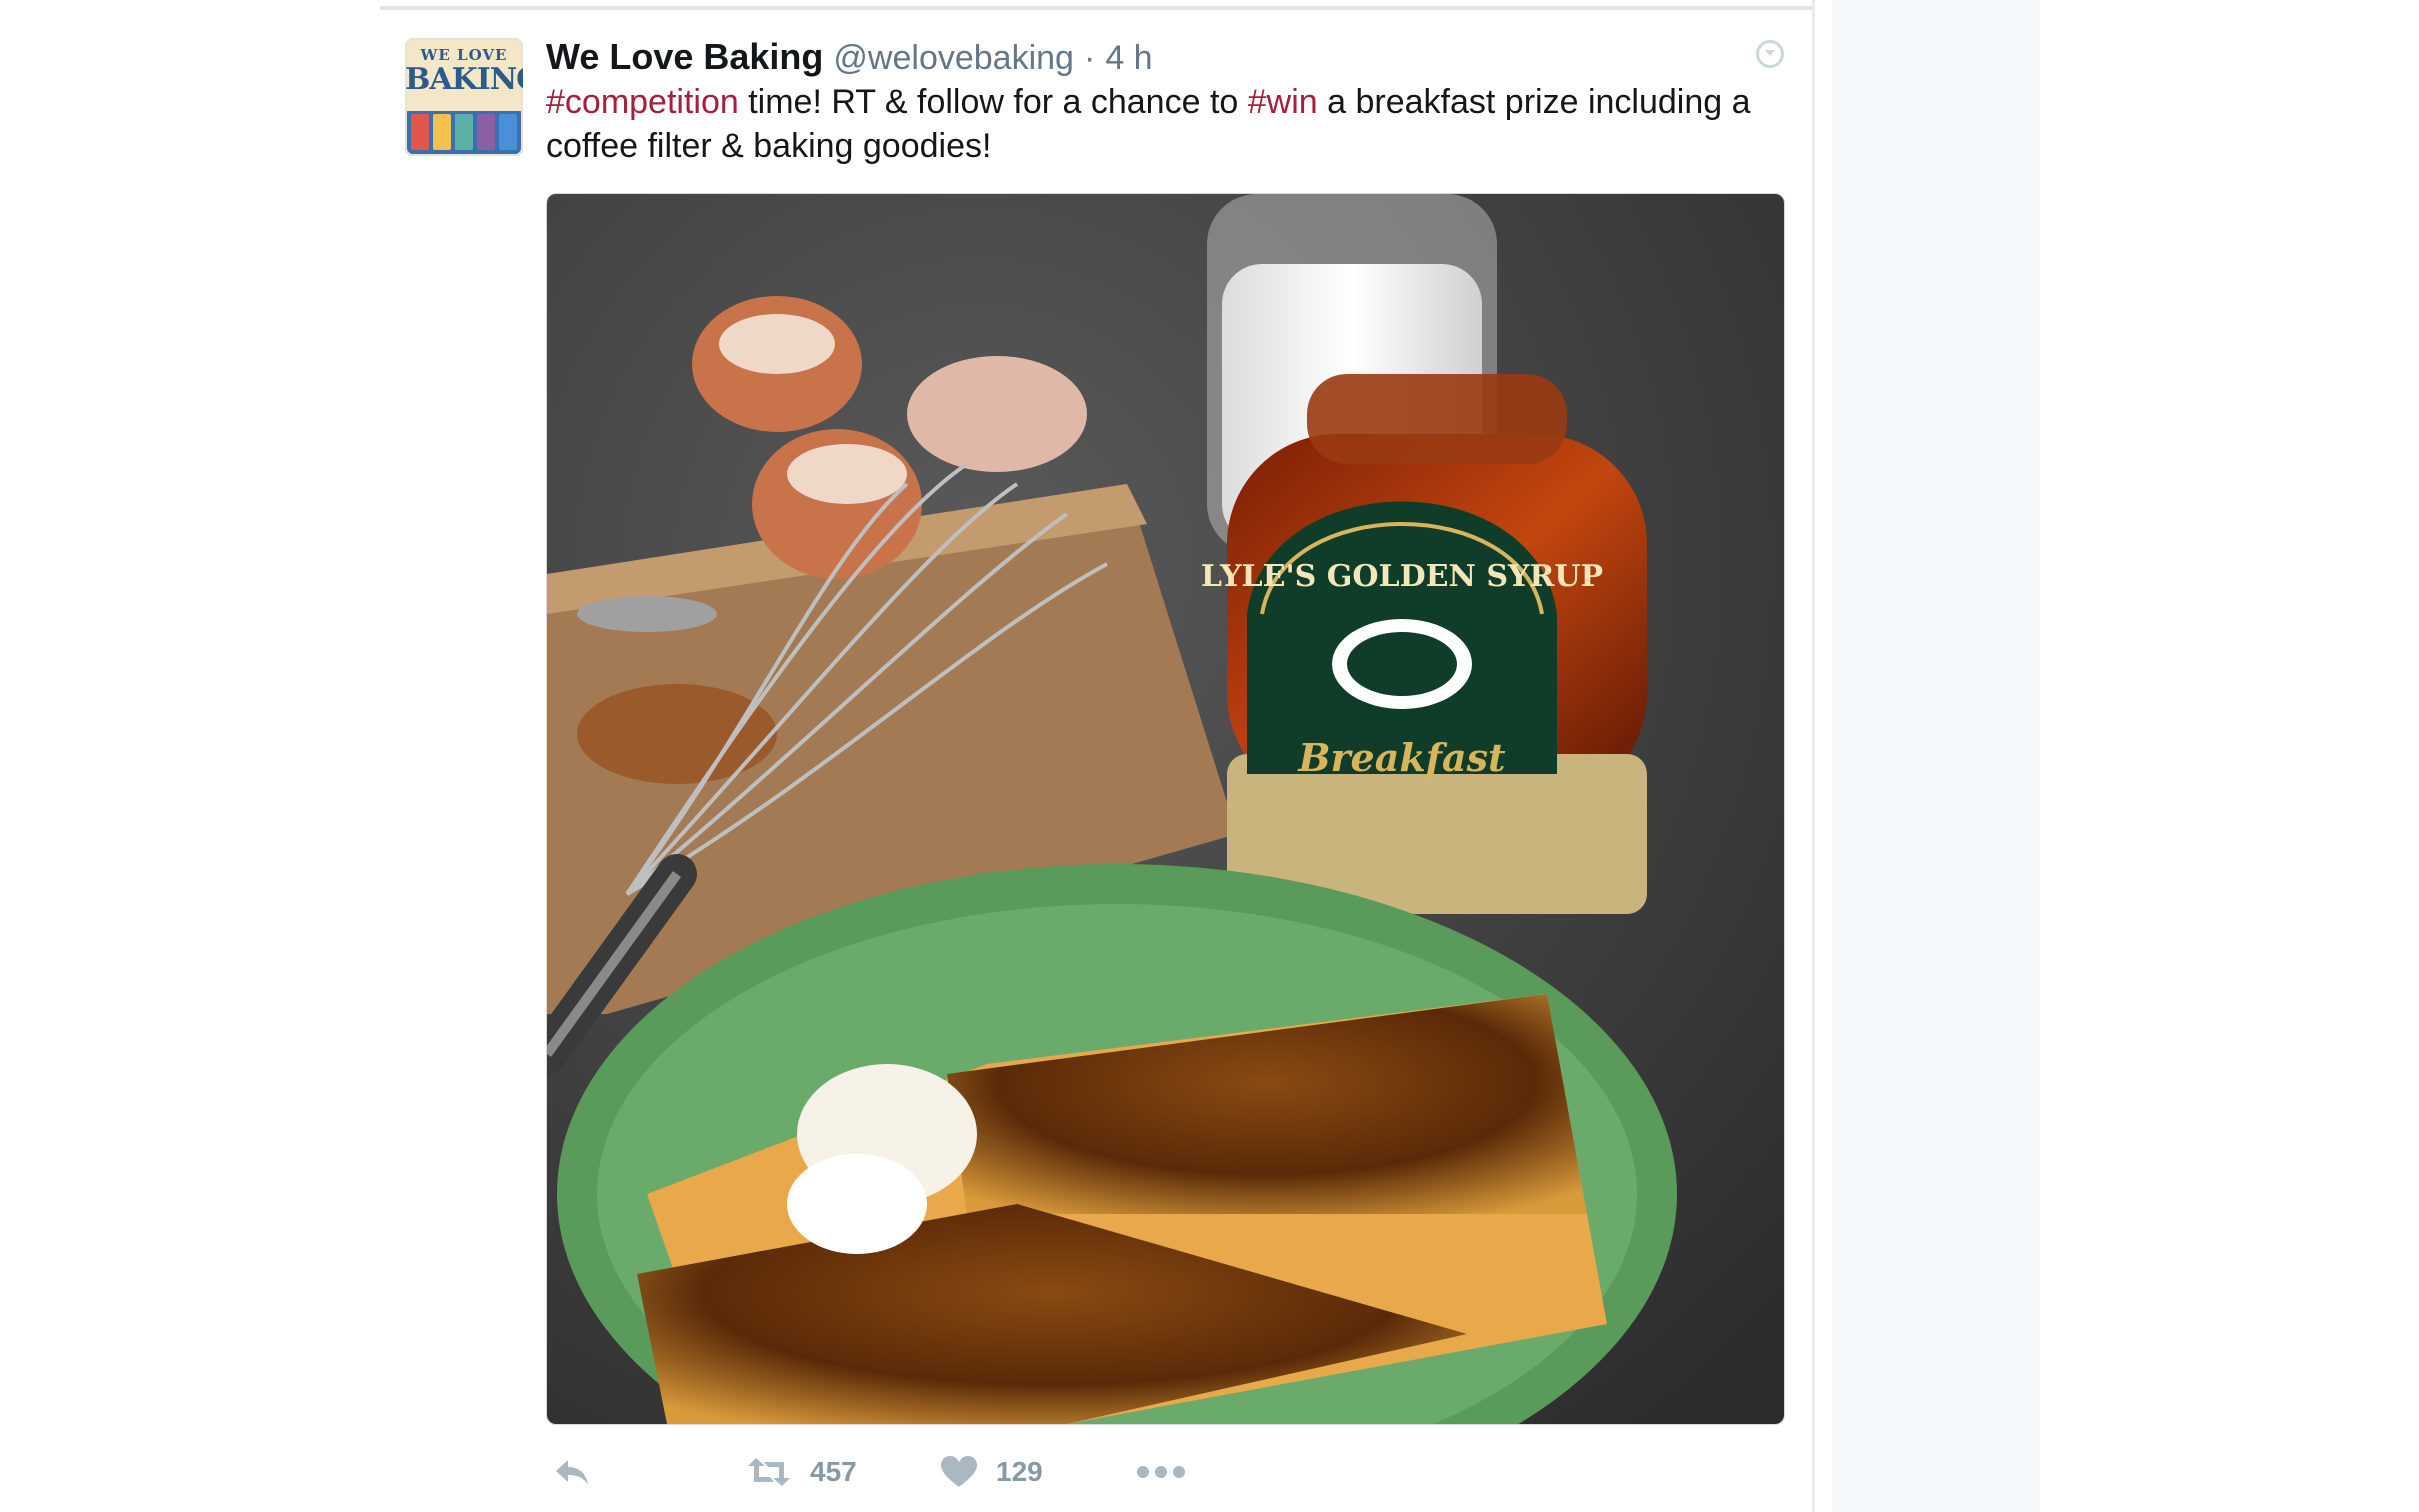 The width and height of the screenshot is (2419, 1512). I want to click on tweet-actions: 457 129, so click(1146, 1472).